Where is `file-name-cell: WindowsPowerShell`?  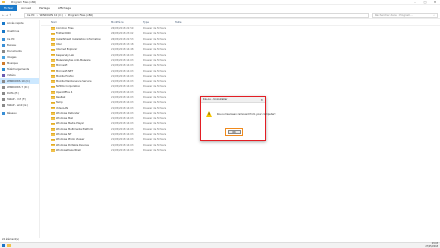 file-name-cell: WindowsPowerShell is located at coordinates (76, 150).